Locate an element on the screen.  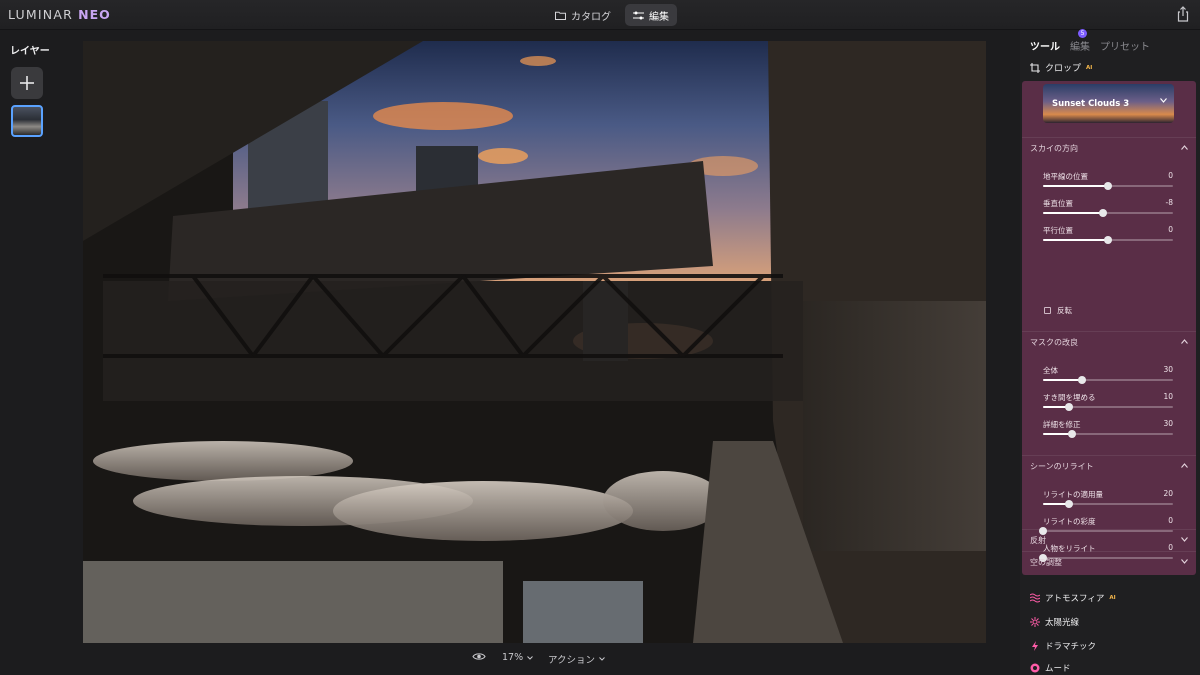
slider-label: リライトの彩度 is located at coordinates (1069, 521).